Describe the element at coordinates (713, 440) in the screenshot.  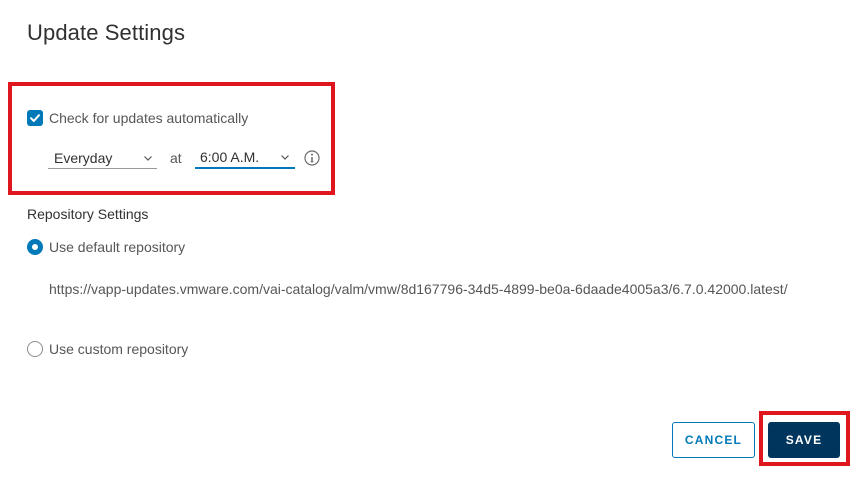
I see `cancel-button: CANCEL` at that location.